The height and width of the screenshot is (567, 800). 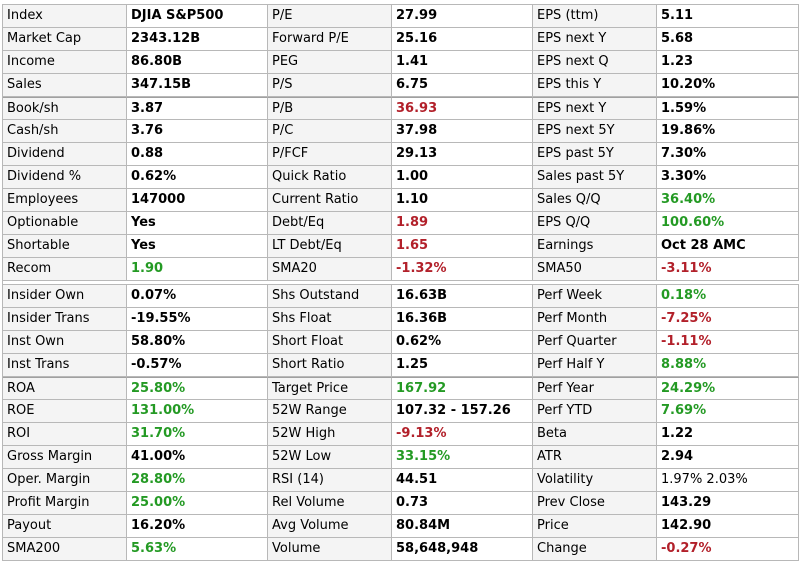 What do you see at coordinates (197, 365) in the screenshot?
I see `metric-value: -0.57%` at bounding box center [197, 365].